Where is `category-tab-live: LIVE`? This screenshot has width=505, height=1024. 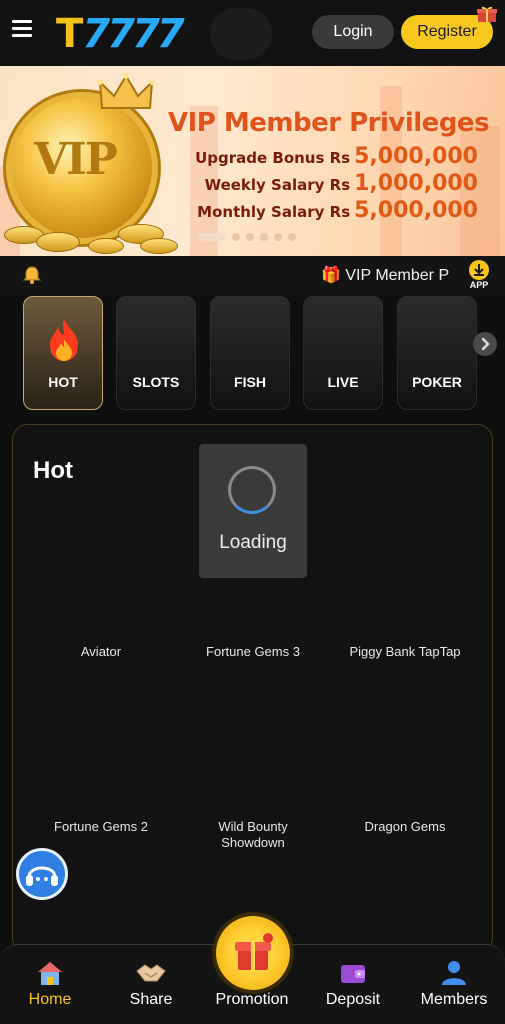
category-tab-live: LIVE is located at coordinates (343, 353).